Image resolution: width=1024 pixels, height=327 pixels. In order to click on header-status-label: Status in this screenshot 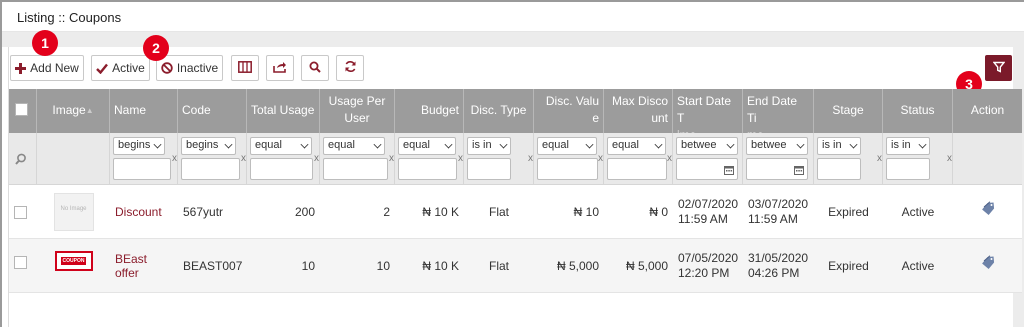, I will do `click(917, 110)`.